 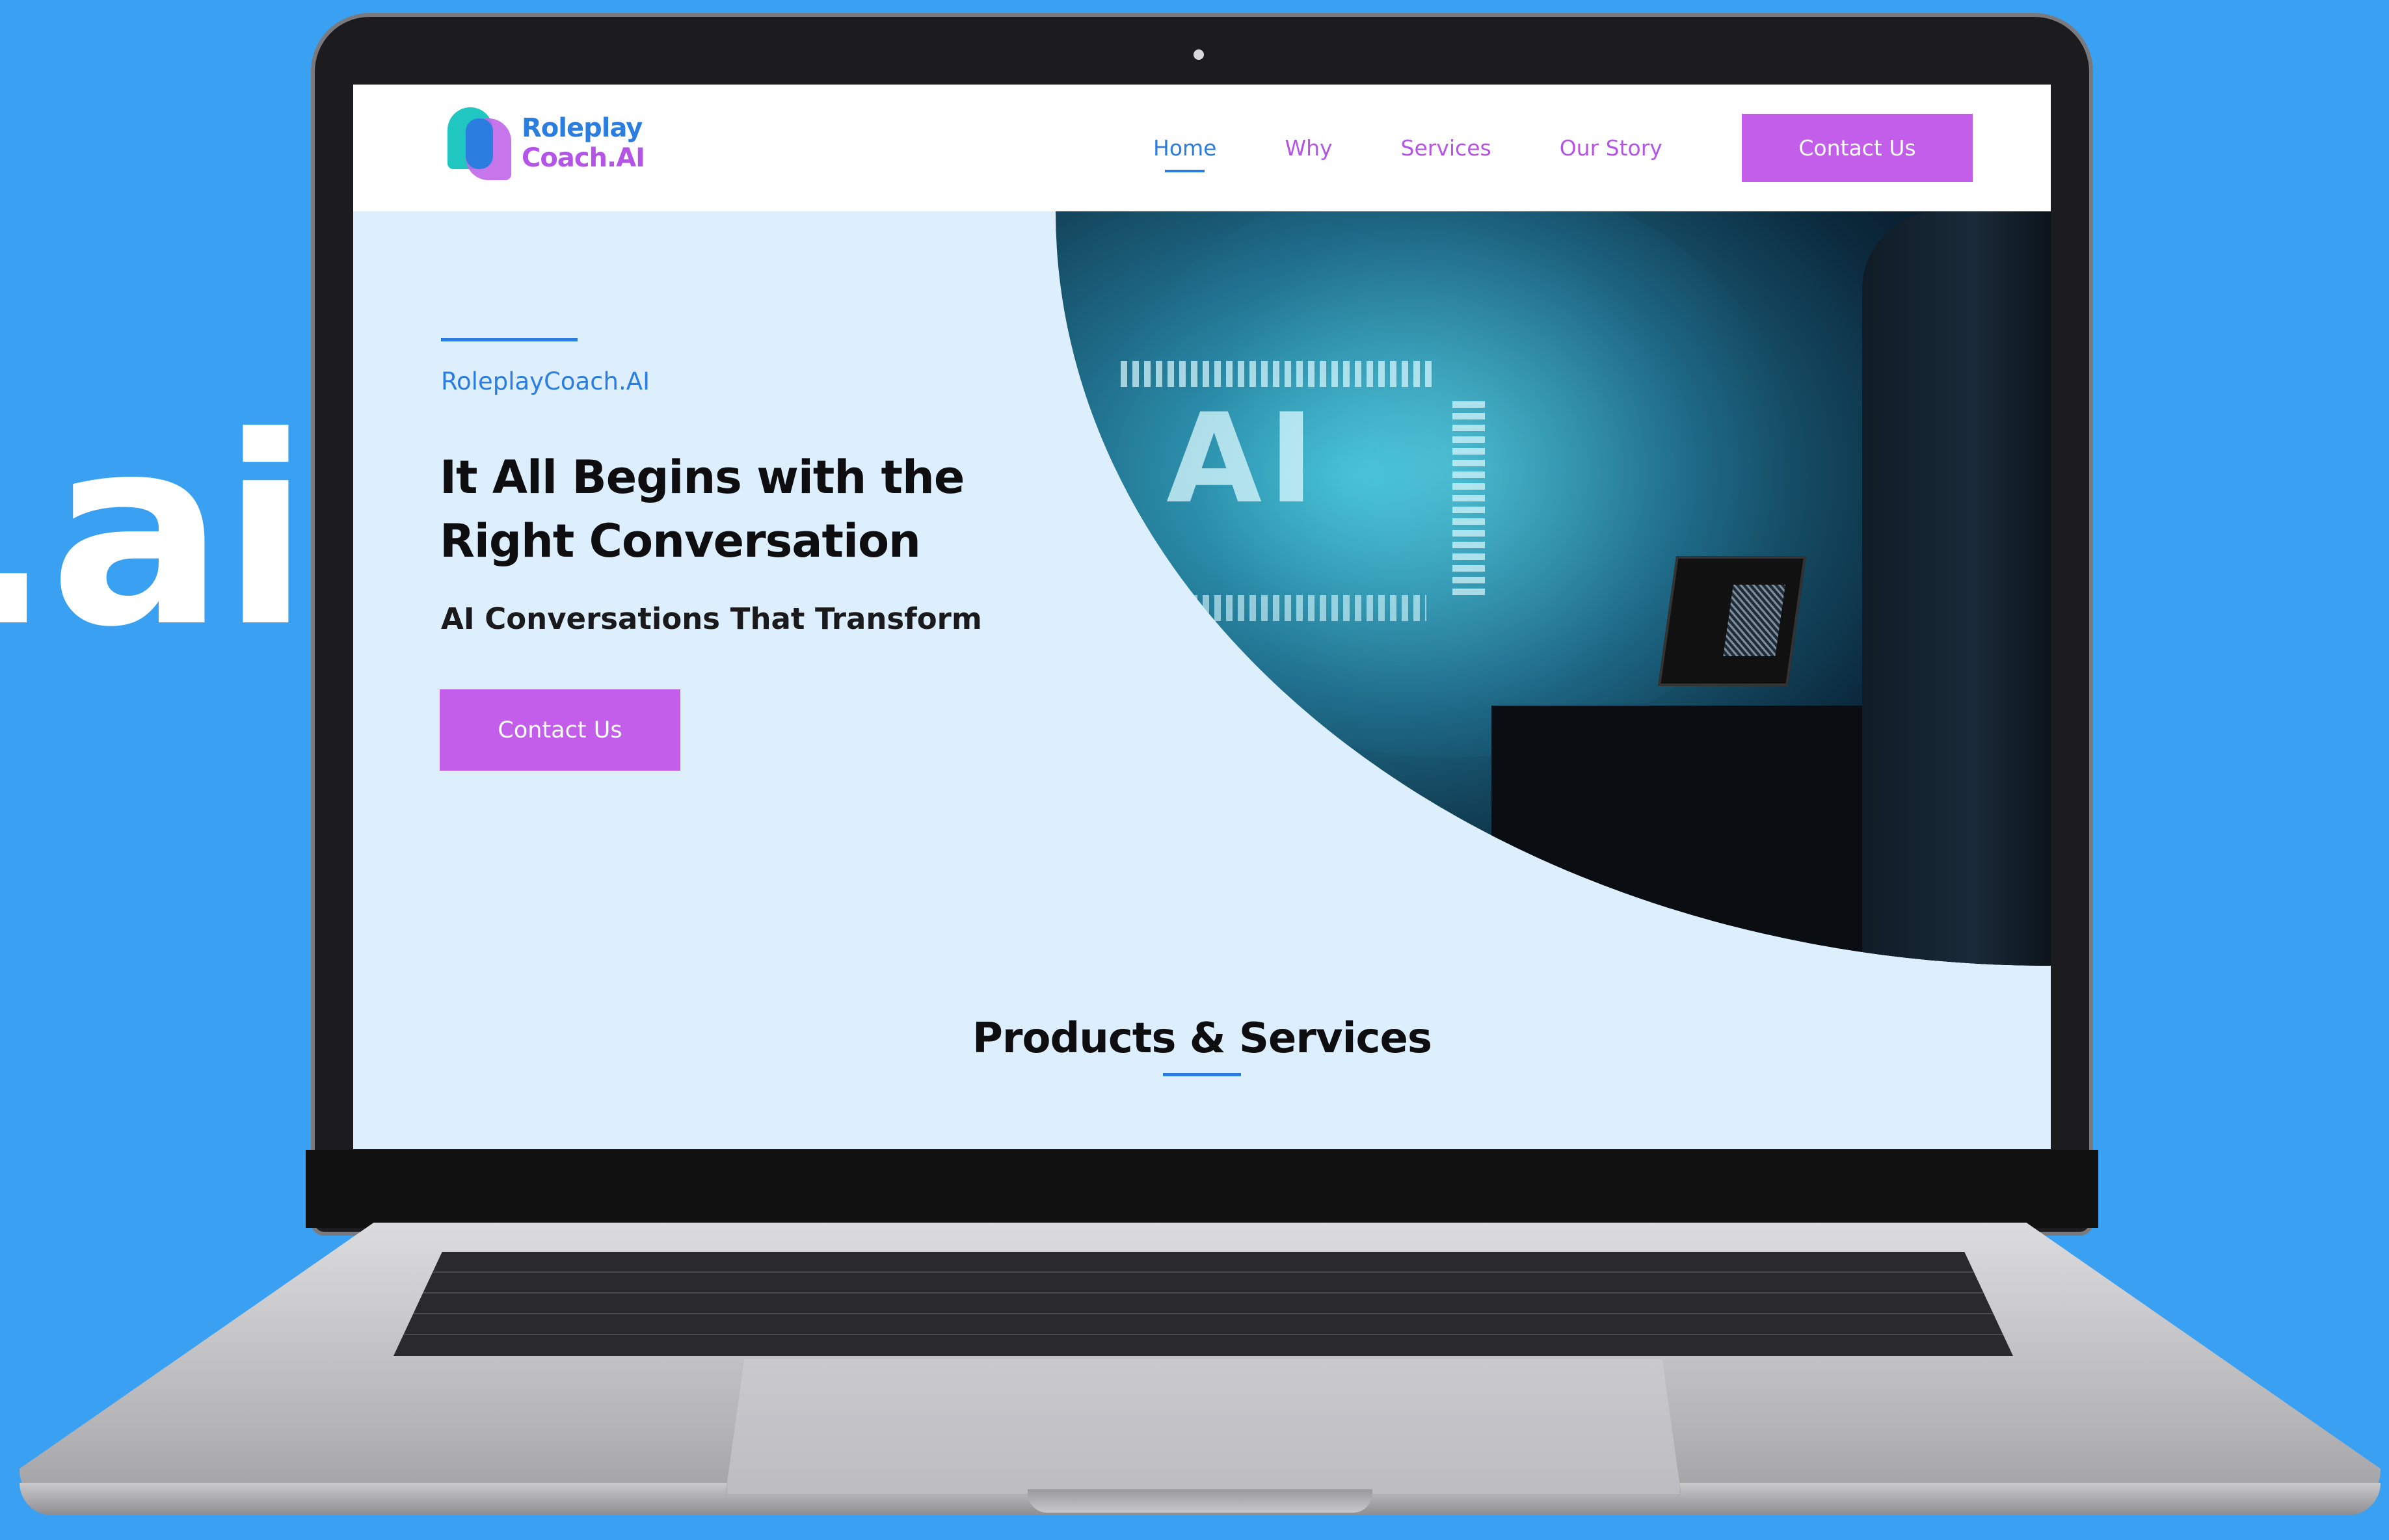 I want to click on laptop-bezel, so click(x=1202, y=1189).